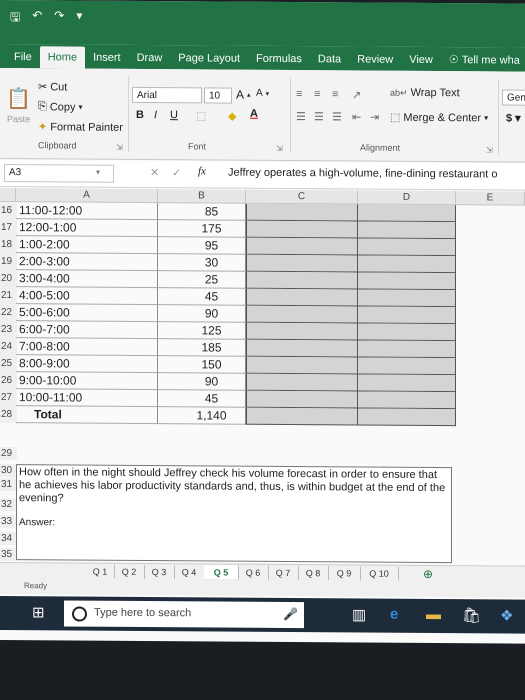 The height and width of the screenshot is (700, 525). What do you see at coordinates (8, 279) in the screenshot?
I see `row-number: 20` at bounding box center [8, 279].